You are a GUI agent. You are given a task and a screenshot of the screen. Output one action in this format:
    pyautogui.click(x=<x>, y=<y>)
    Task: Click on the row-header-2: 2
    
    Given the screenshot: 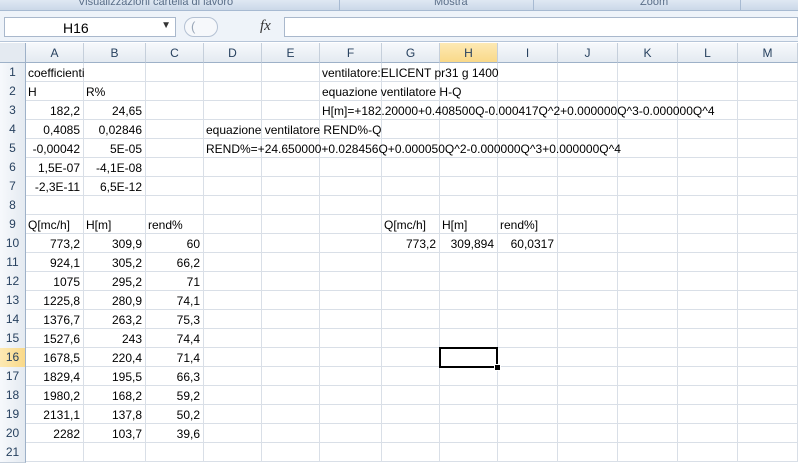 What is the action you would take?
    pyautogui.click(x=13, y=92)
    